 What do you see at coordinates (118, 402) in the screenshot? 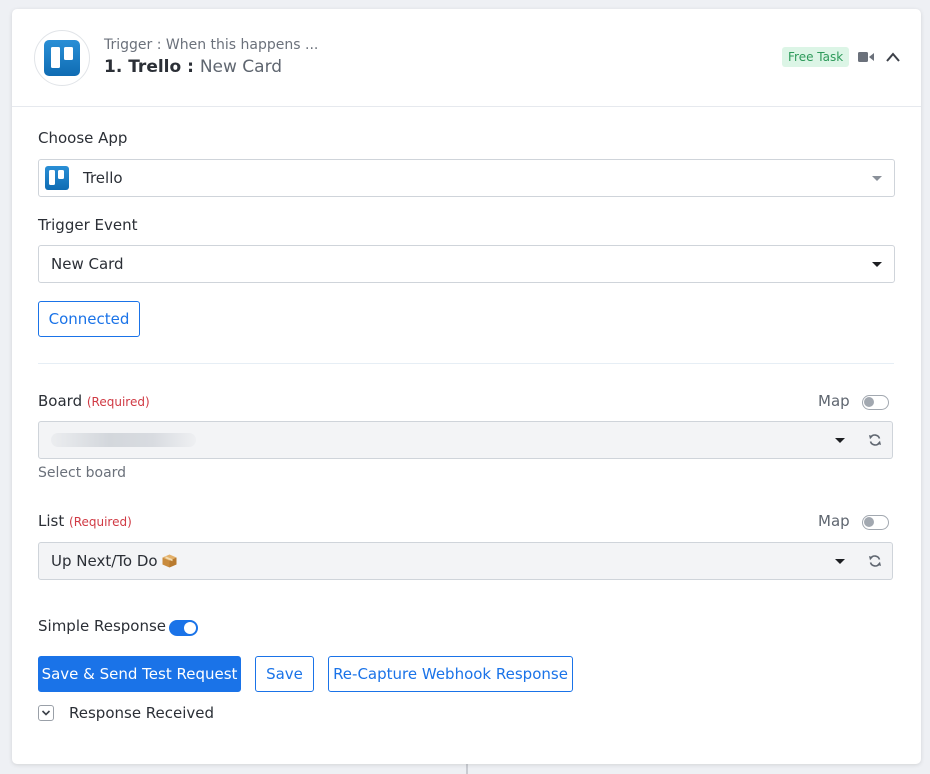
I see `board-required: (Required)` at bounding box center [118, 402].